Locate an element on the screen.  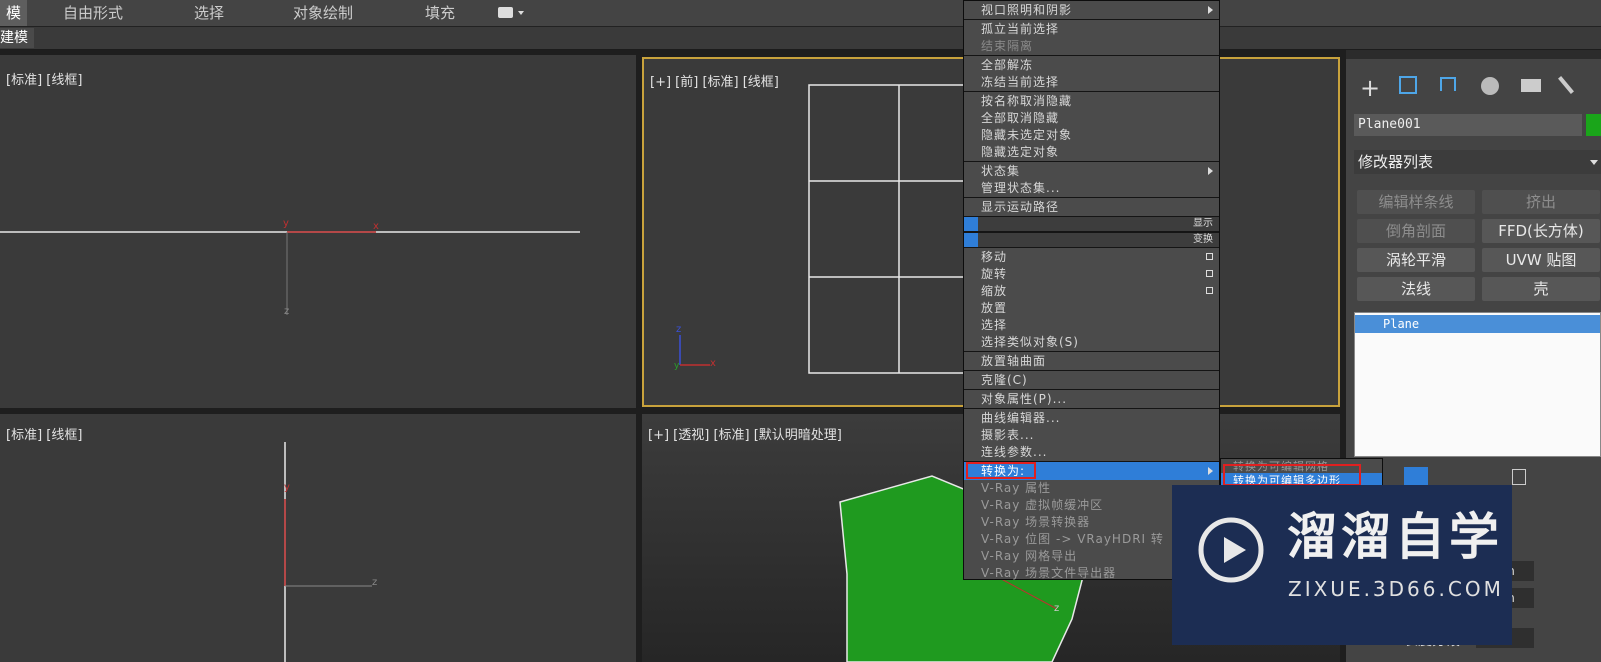
ribbon-subtab-polygon-modeling: 建模 is located at coordinates (17, 38).